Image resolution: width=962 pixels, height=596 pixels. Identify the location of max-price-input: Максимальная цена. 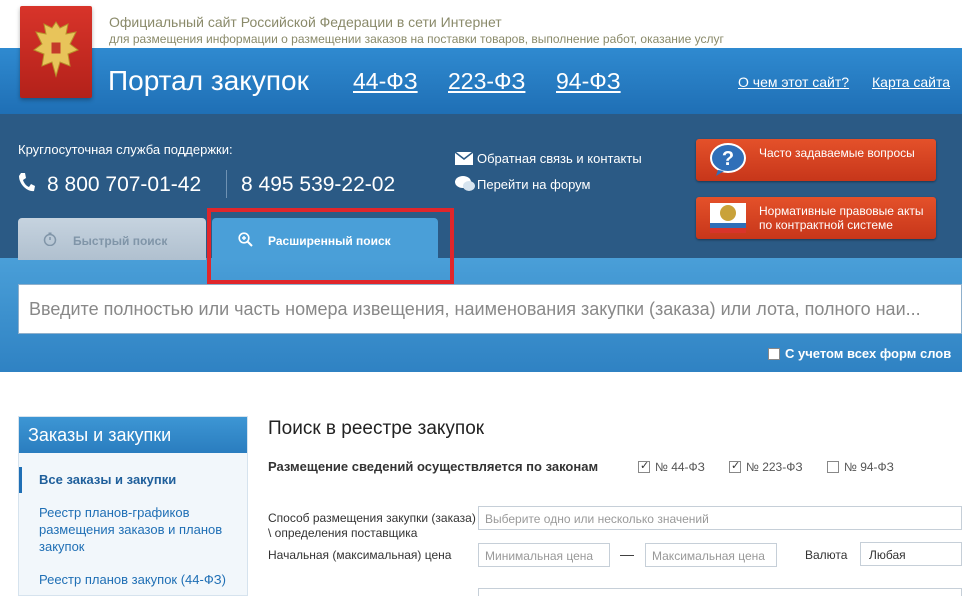
(711, 555).